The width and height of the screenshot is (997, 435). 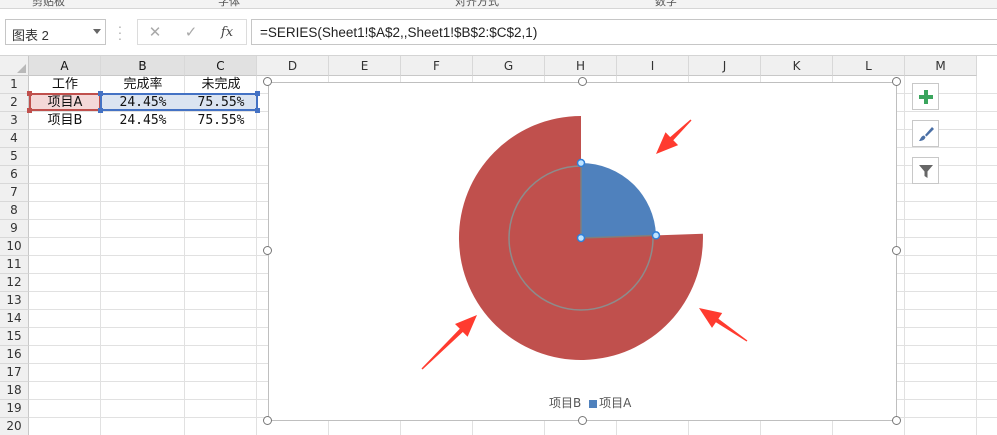 I want to click on legend-swatch-a, so click(x=593, y=403).